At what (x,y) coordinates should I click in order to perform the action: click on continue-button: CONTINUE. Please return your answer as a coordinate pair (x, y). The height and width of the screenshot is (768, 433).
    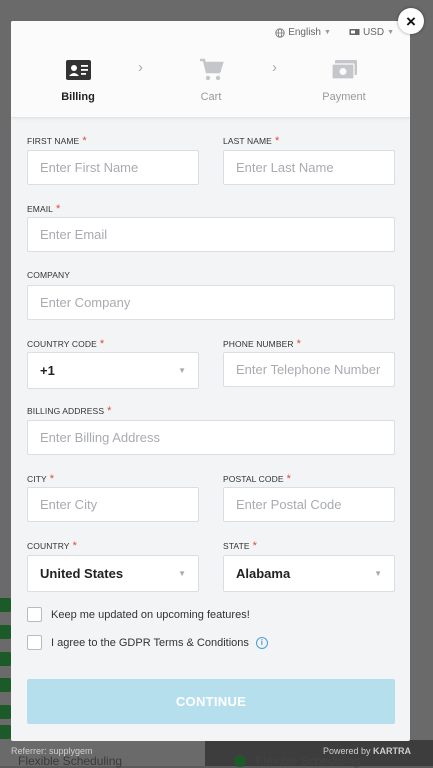
    Looking at the image, I should click on (211, 701).